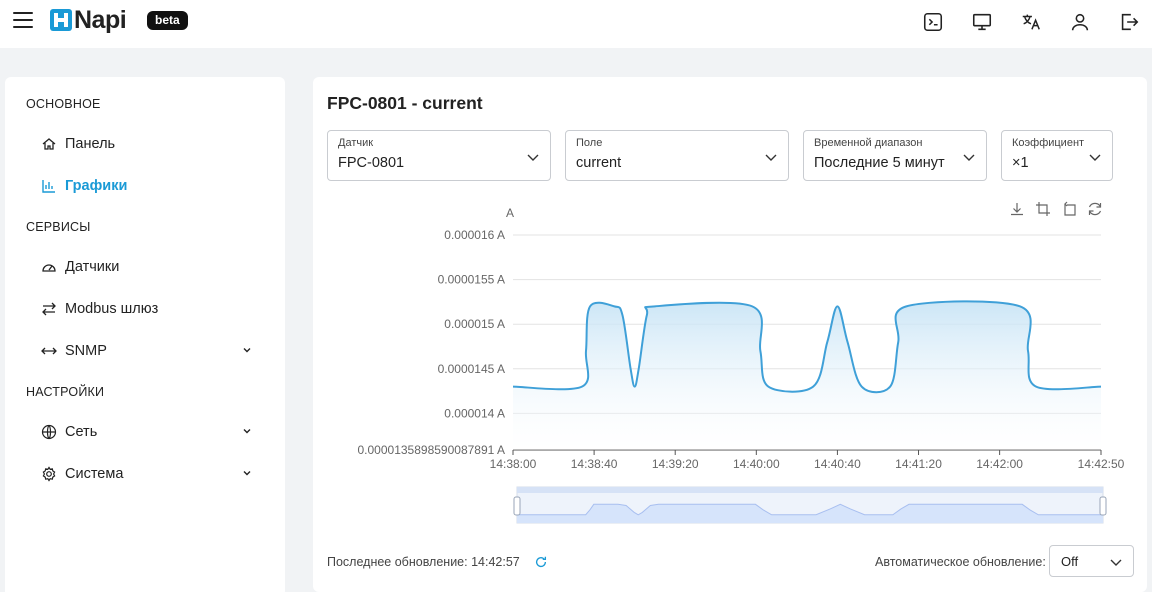 The width and height of the screenshot is (1152, 592). I want to click on auto-update-select: Off, so click(1091, 561).